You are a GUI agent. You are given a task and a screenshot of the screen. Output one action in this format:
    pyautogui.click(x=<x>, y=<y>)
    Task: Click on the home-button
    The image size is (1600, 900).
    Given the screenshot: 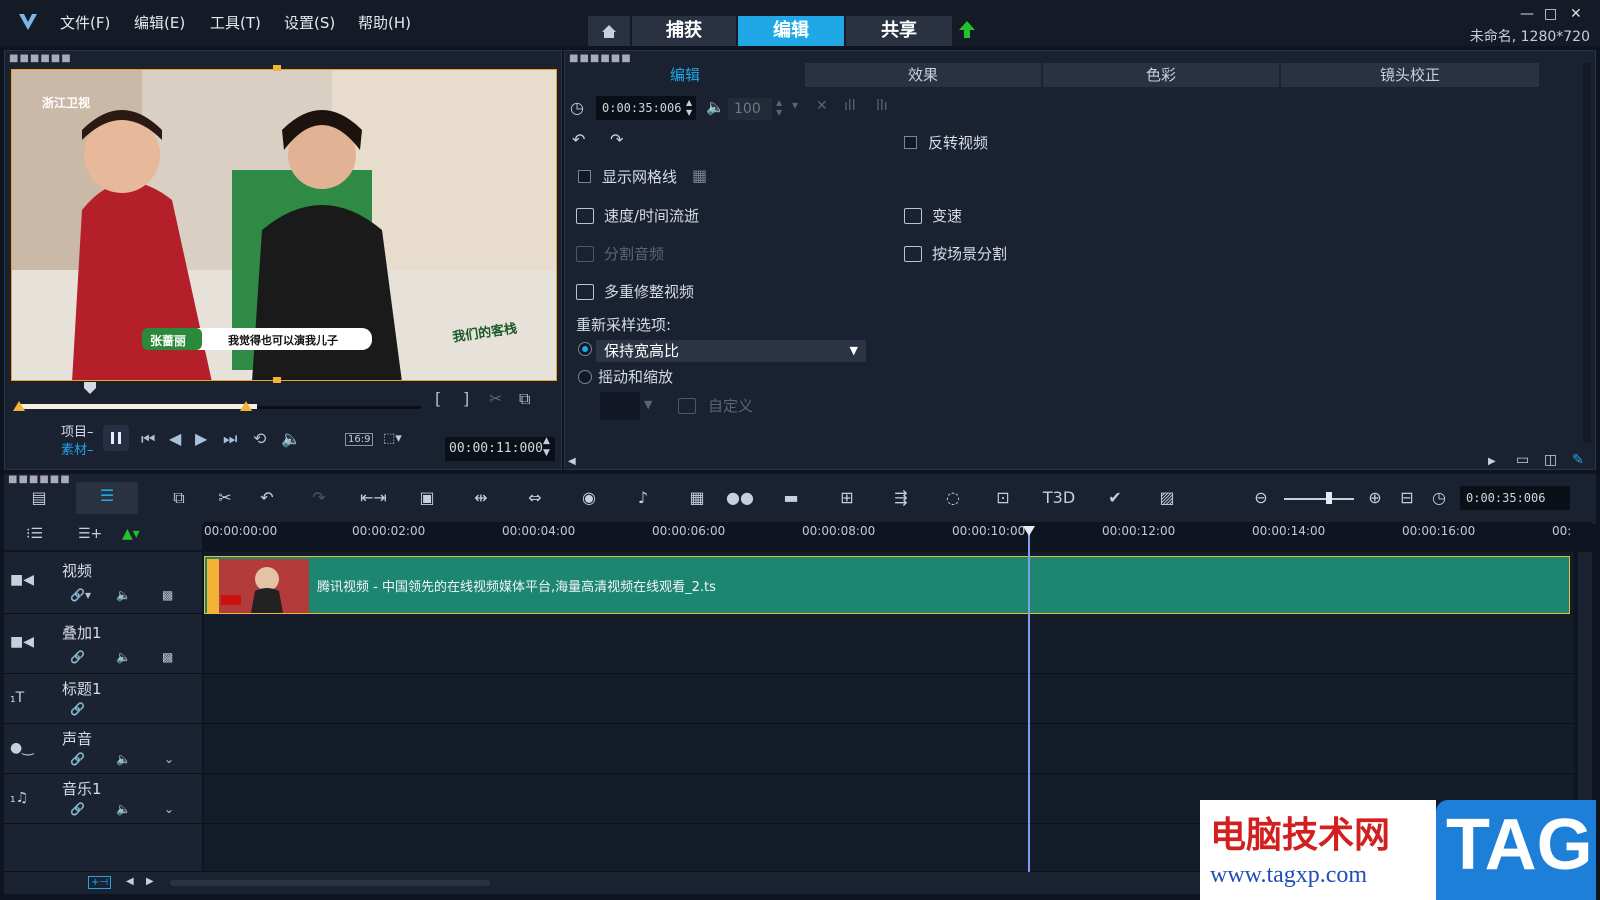 What is the action you would take?
    pyautogui.click(x=609, y=31)
    